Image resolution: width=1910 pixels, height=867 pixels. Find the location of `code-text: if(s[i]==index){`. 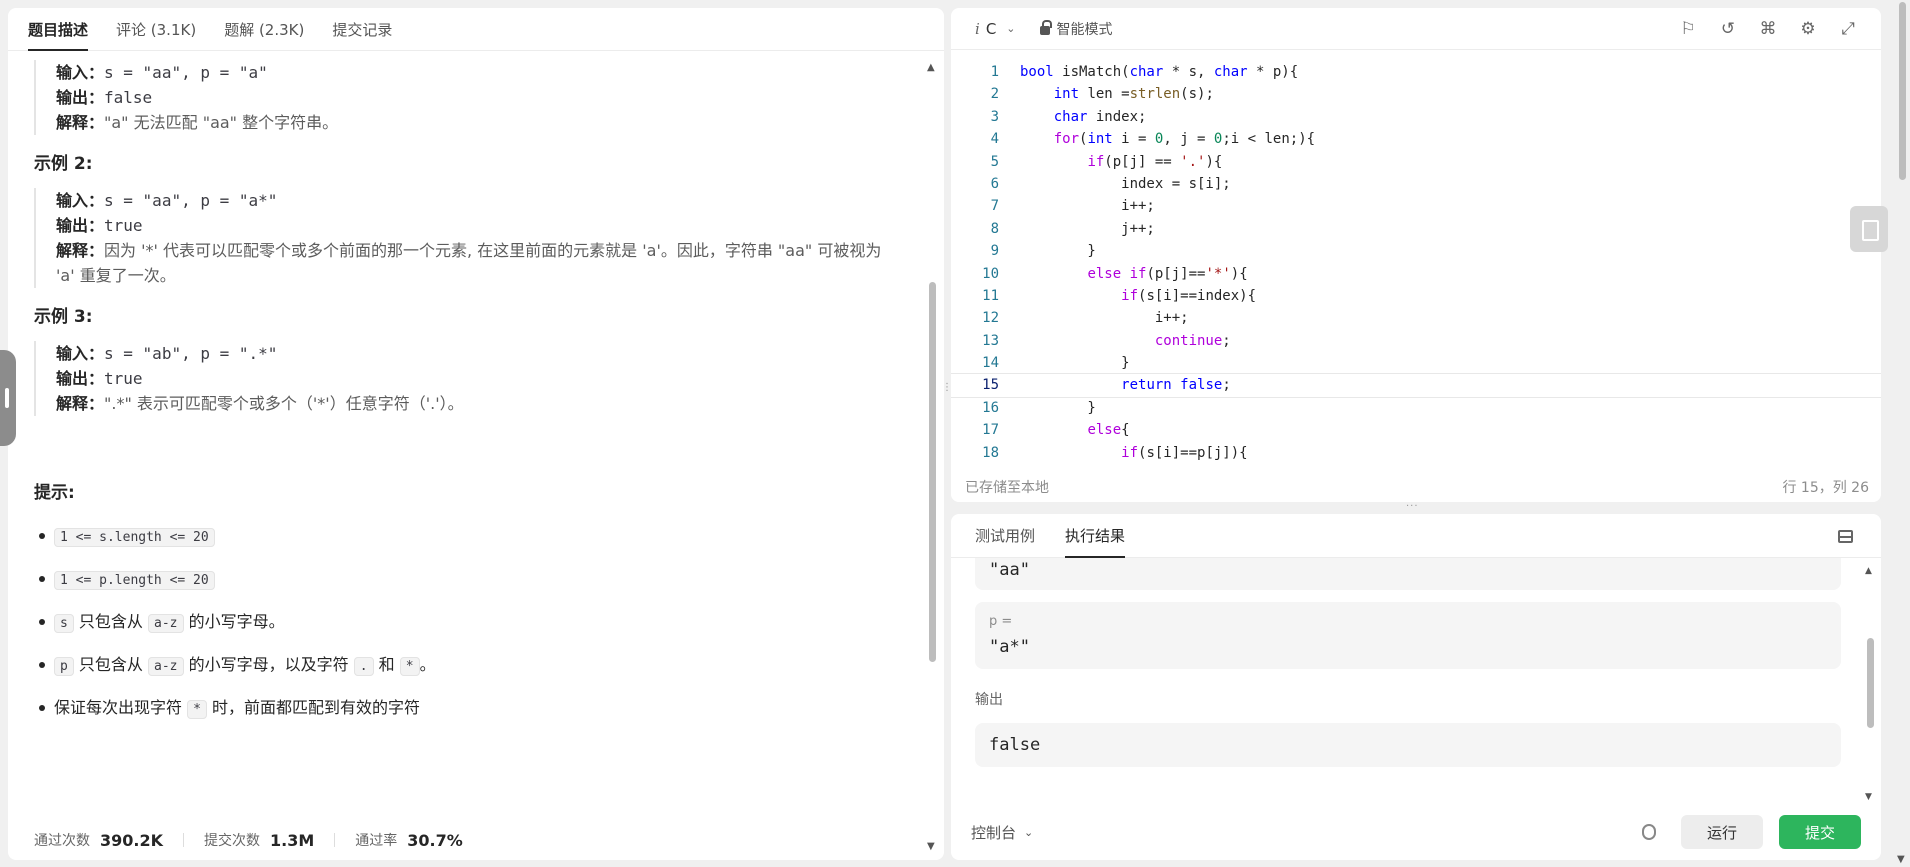

code-text: if(s[i]==index){ is located at coordinates (1138, 296).